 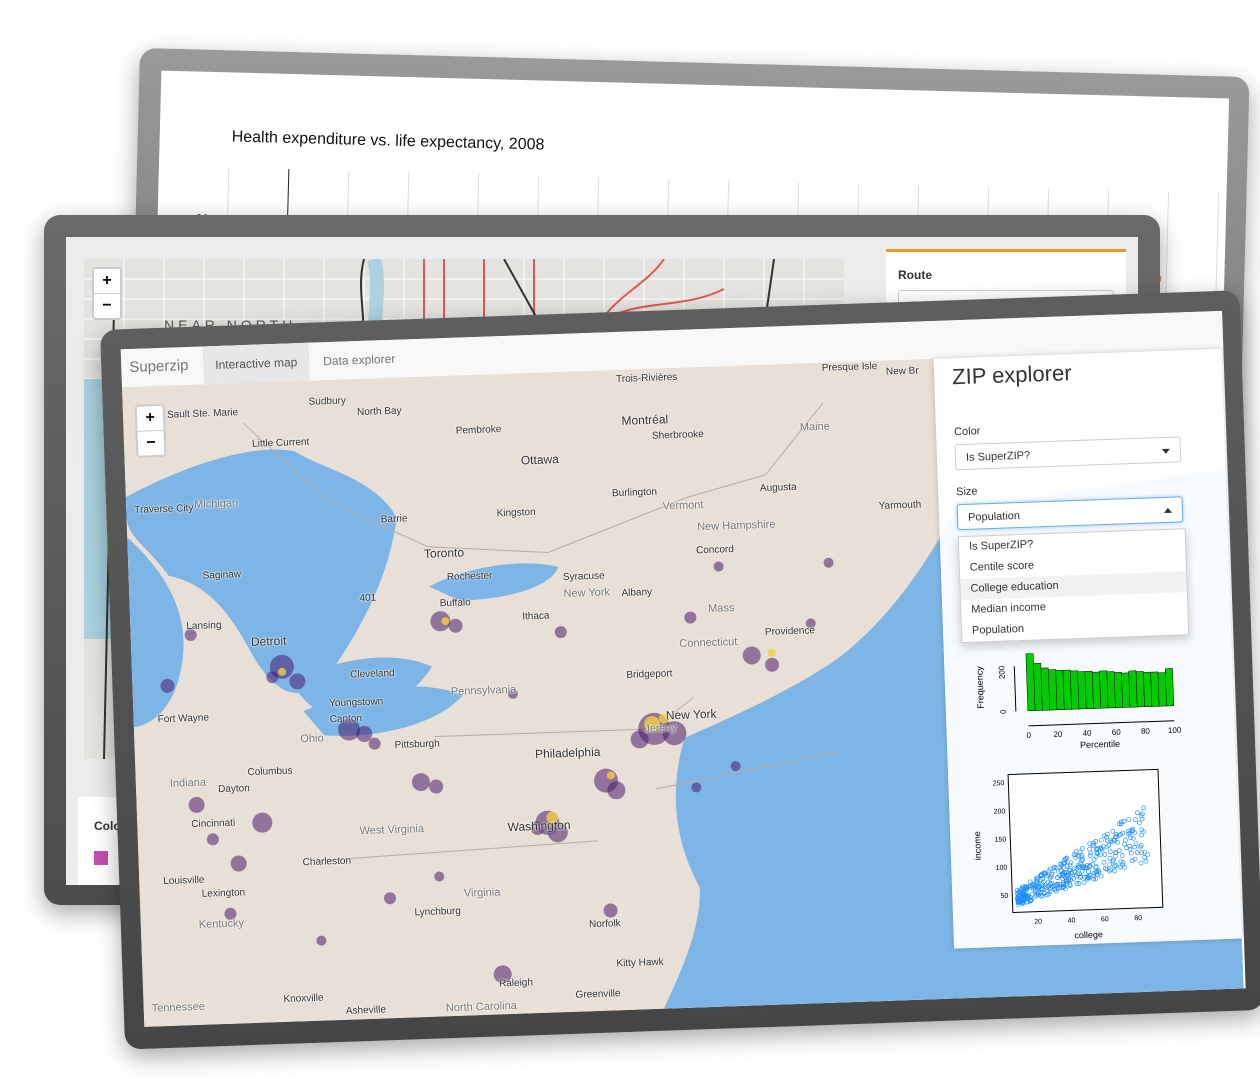 What do you see at coordinates (204, 626) in the screenshot?
I see `map-label-lansing: Lansing` at bounding box center [204, 626].